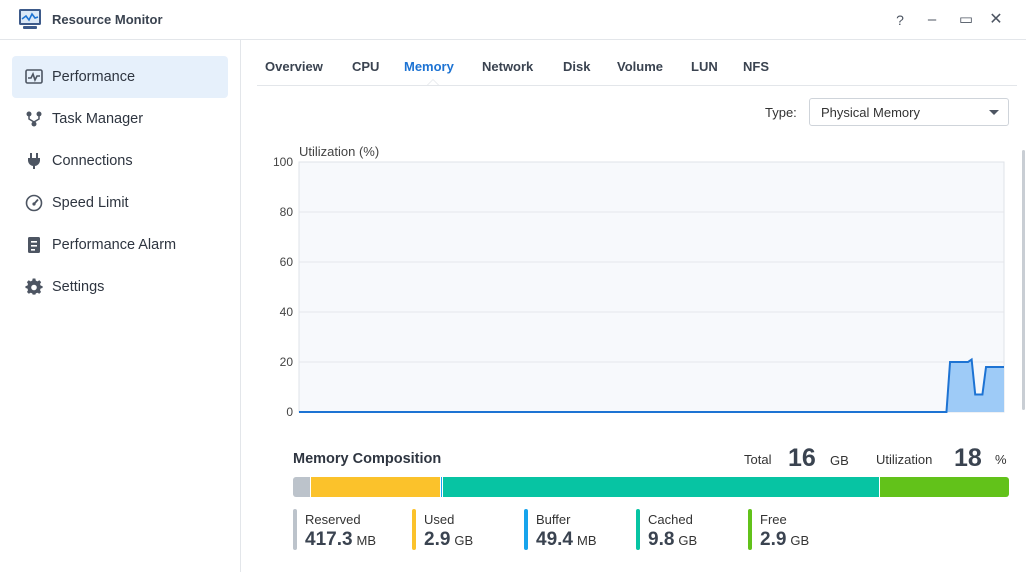 The image size is (1026, 572). What do you see at coordinates (114, 245) in the screenshot?
I see `sidebar-item-label: Performance Alarm` at bounding box center [114, 245].